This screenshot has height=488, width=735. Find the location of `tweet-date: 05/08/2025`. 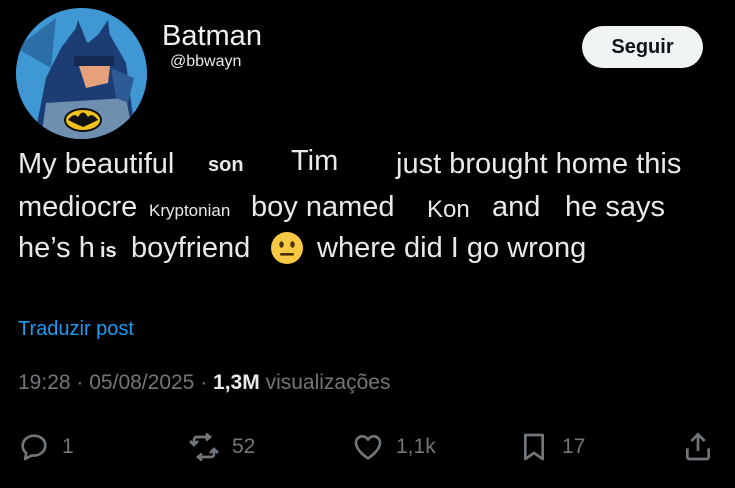

tweet-date: 05/08/2025 is located at coordinates (141, 382).